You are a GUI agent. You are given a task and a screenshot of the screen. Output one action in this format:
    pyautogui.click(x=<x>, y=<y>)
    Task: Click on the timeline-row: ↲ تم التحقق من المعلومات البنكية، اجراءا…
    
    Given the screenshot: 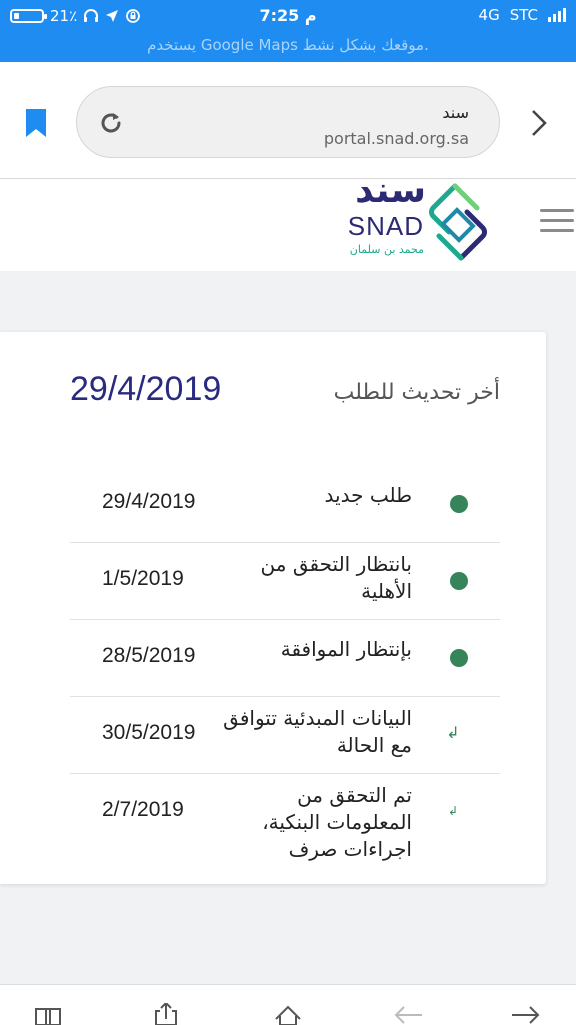 What is the action you would take?
    pyautogui.click(x=285, y=817)
    